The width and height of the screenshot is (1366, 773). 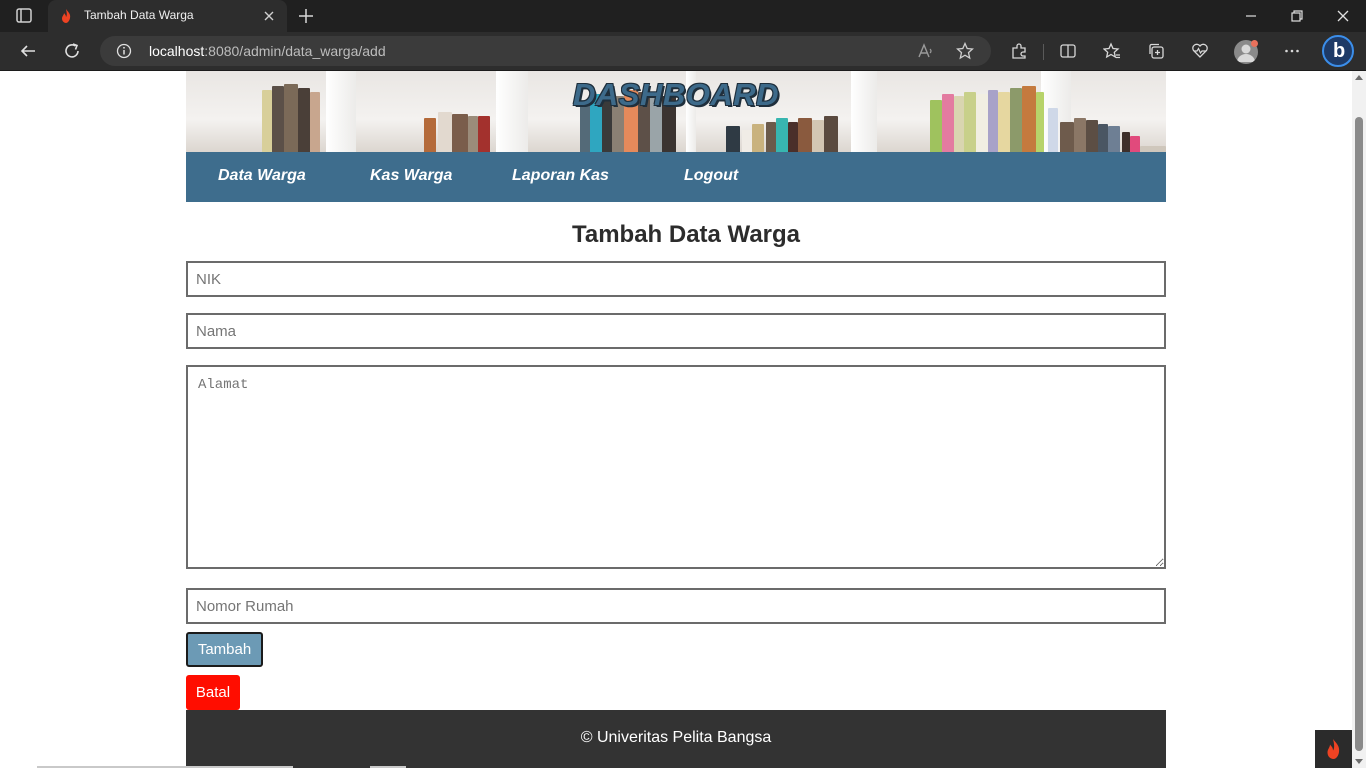 What do you see at coordinates (683, 16) in the screenshot?
I see `browser-titlebar: Tambah Data Warga` at bounding box center [683, 16].